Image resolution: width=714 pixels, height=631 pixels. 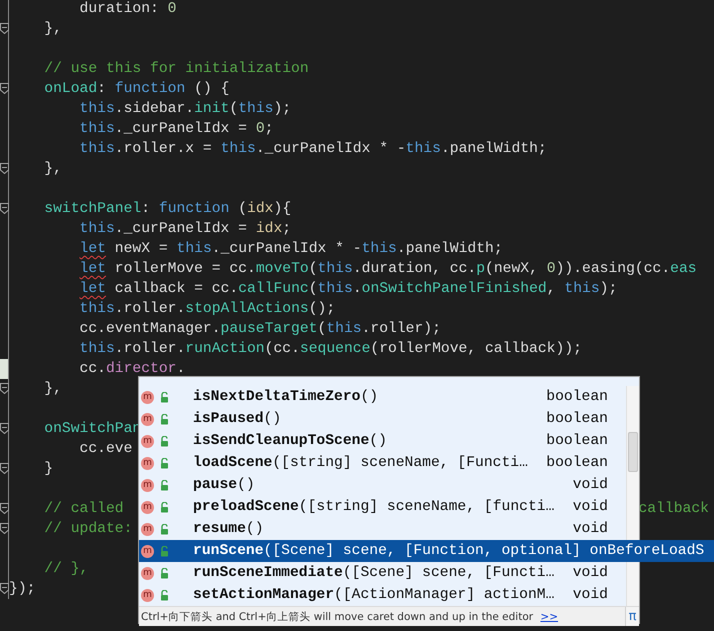 I want to click on pi-button: π, so click(x=632, y=616).